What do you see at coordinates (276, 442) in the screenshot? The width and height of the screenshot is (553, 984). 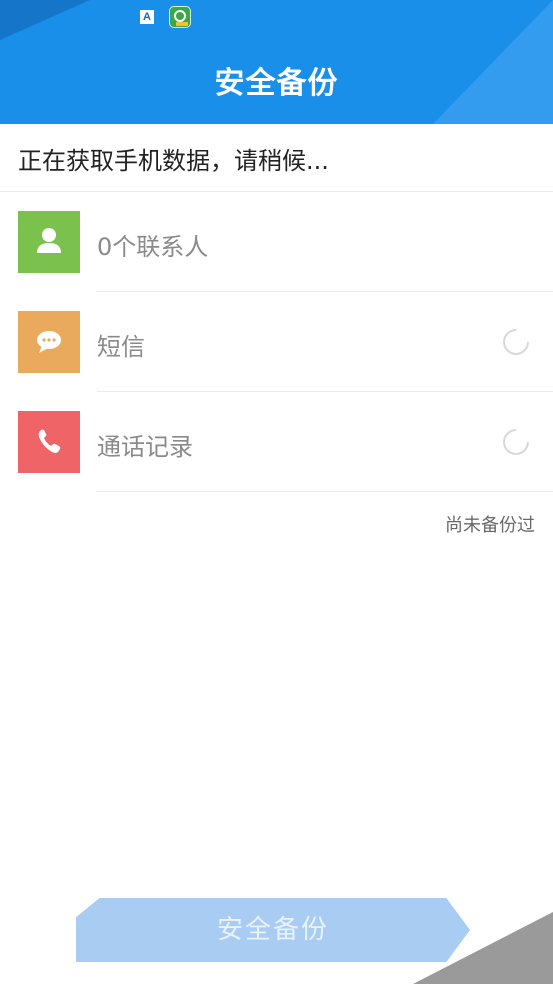 I see `list-item-call-log: 通话记录` at bounding box center [276, 442].